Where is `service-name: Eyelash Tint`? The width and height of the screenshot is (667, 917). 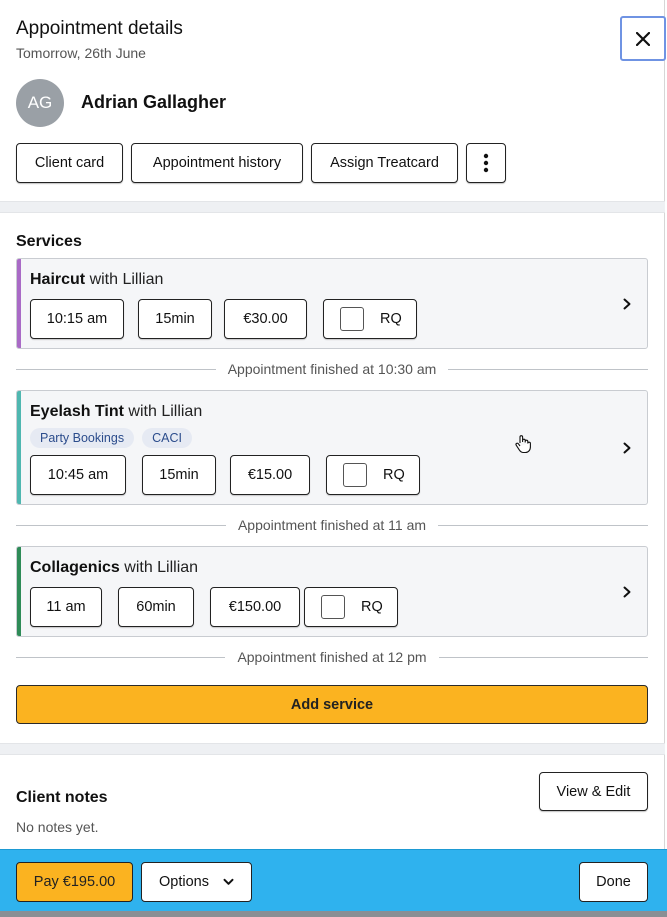
service-name: Eyelash Tint is located at coordinates (77, 411).